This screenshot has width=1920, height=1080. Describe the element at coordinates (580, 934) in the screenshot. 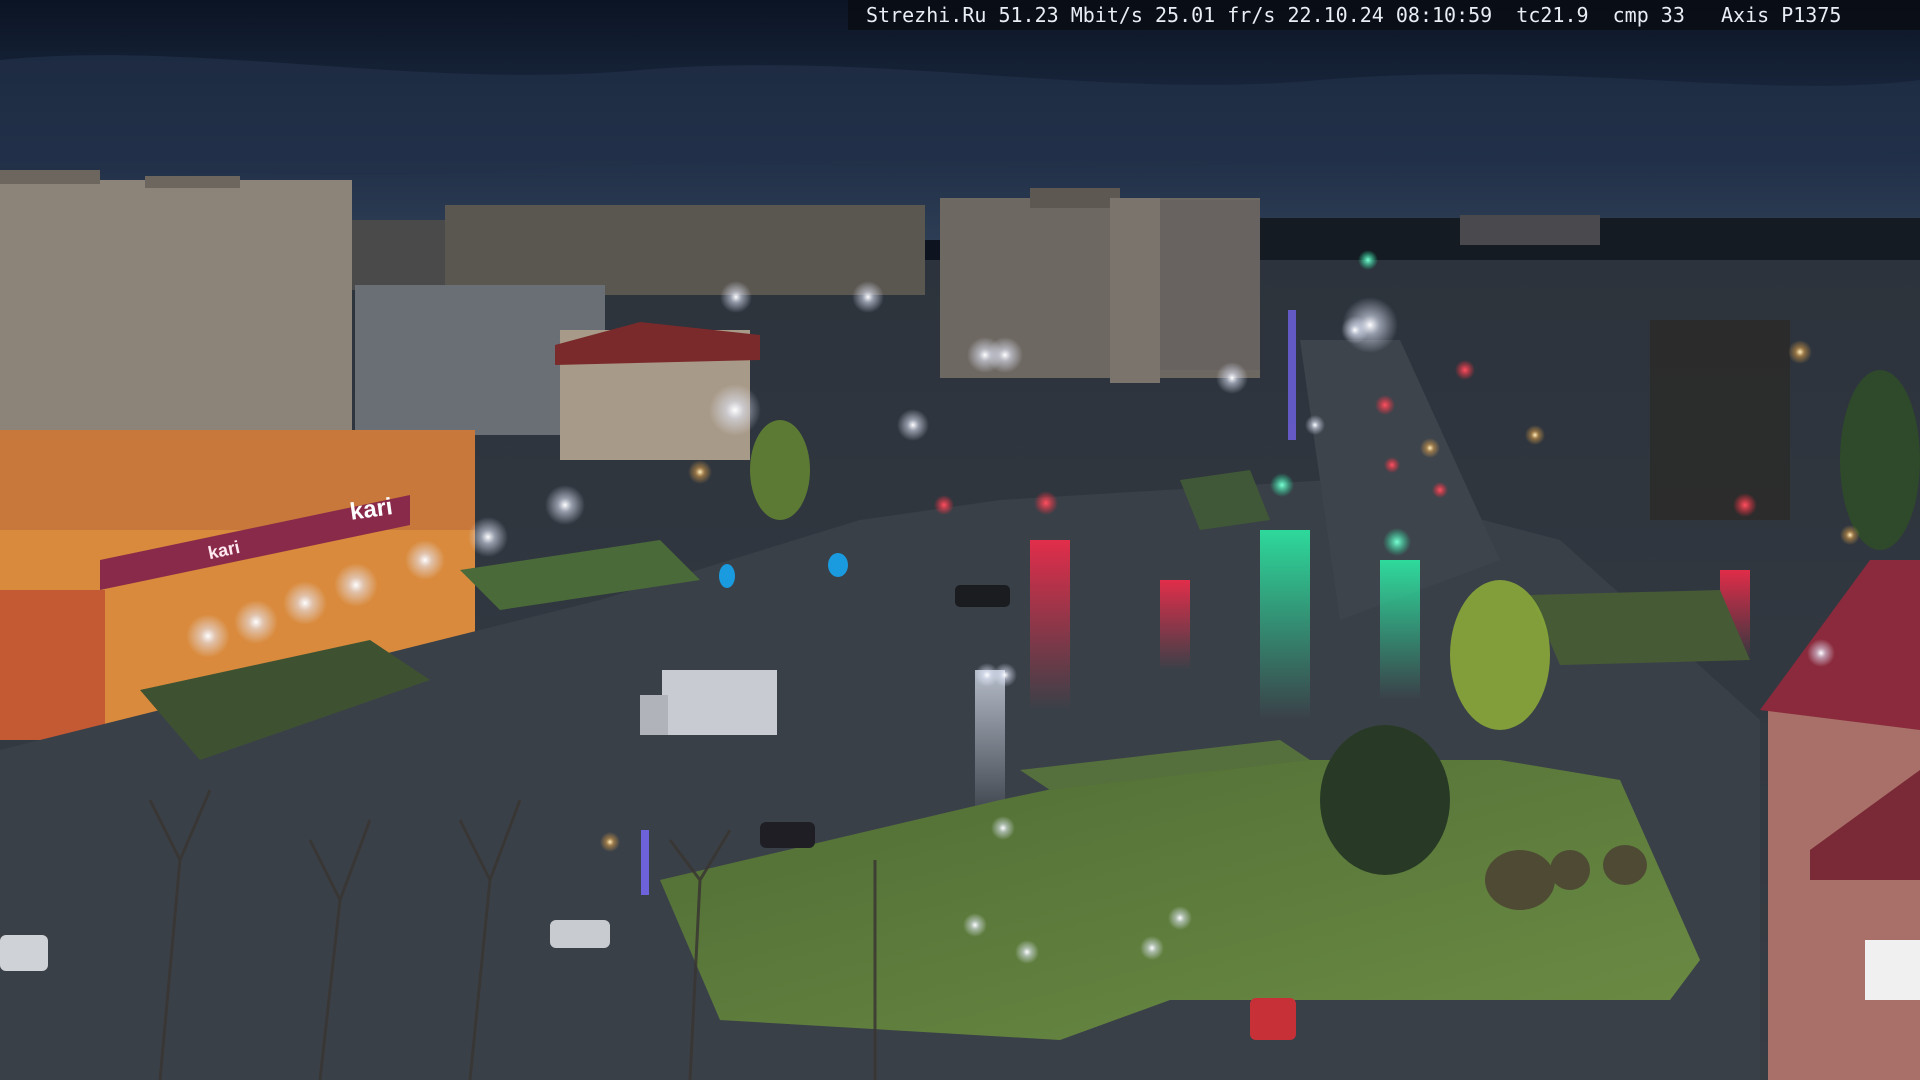

I see `silver-car` at that location.